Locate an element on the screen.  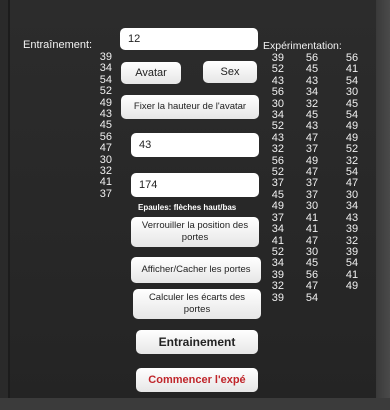
panel-edge is located at coordinates (383, 205).